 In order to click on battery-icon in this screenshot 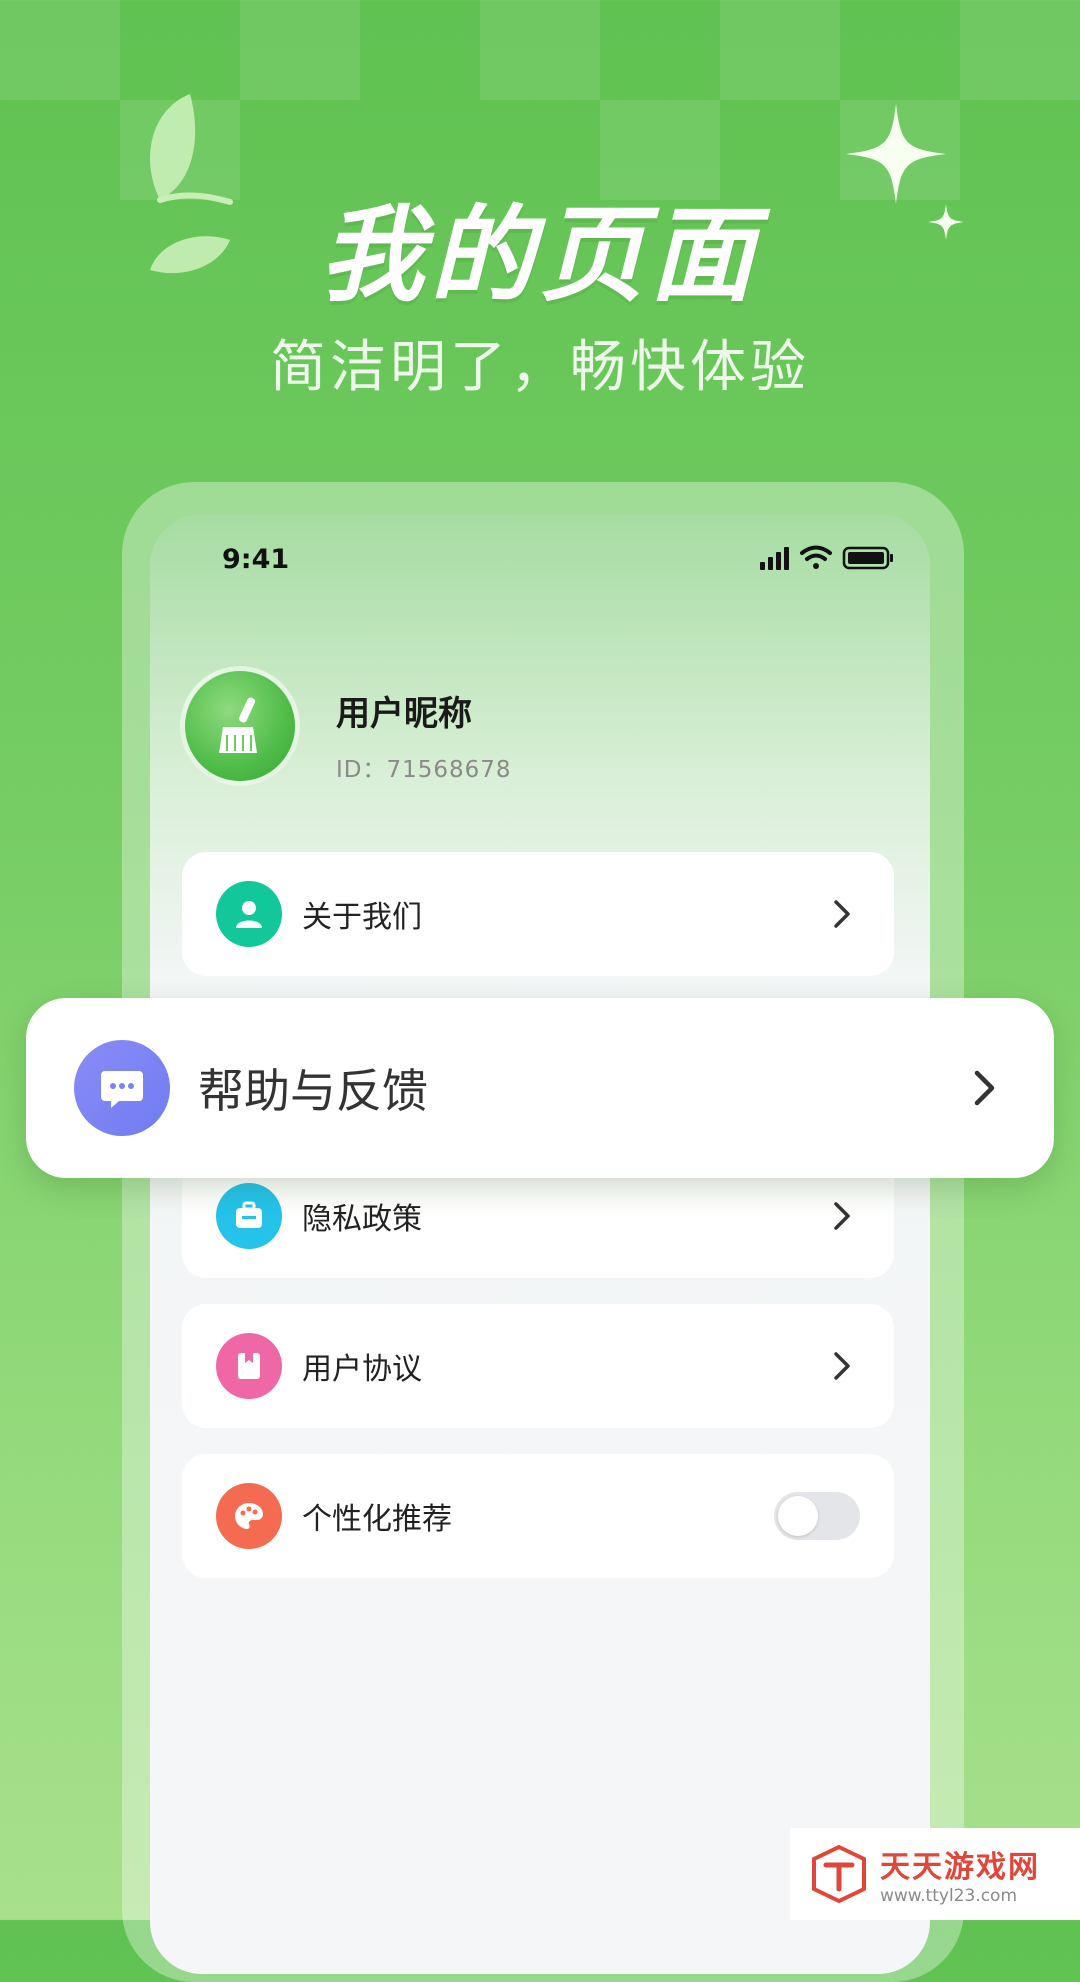, I will do `click(867, 558)`.